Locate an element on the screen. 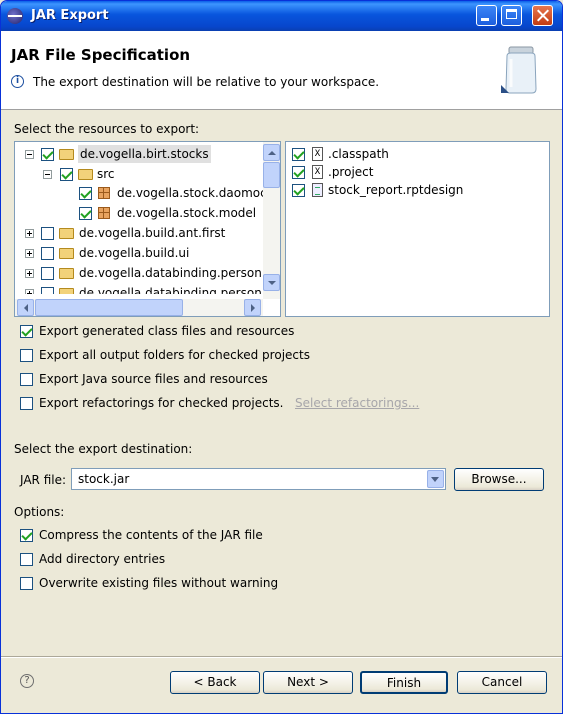  report-design-icon is located at coordinates (317, 190).